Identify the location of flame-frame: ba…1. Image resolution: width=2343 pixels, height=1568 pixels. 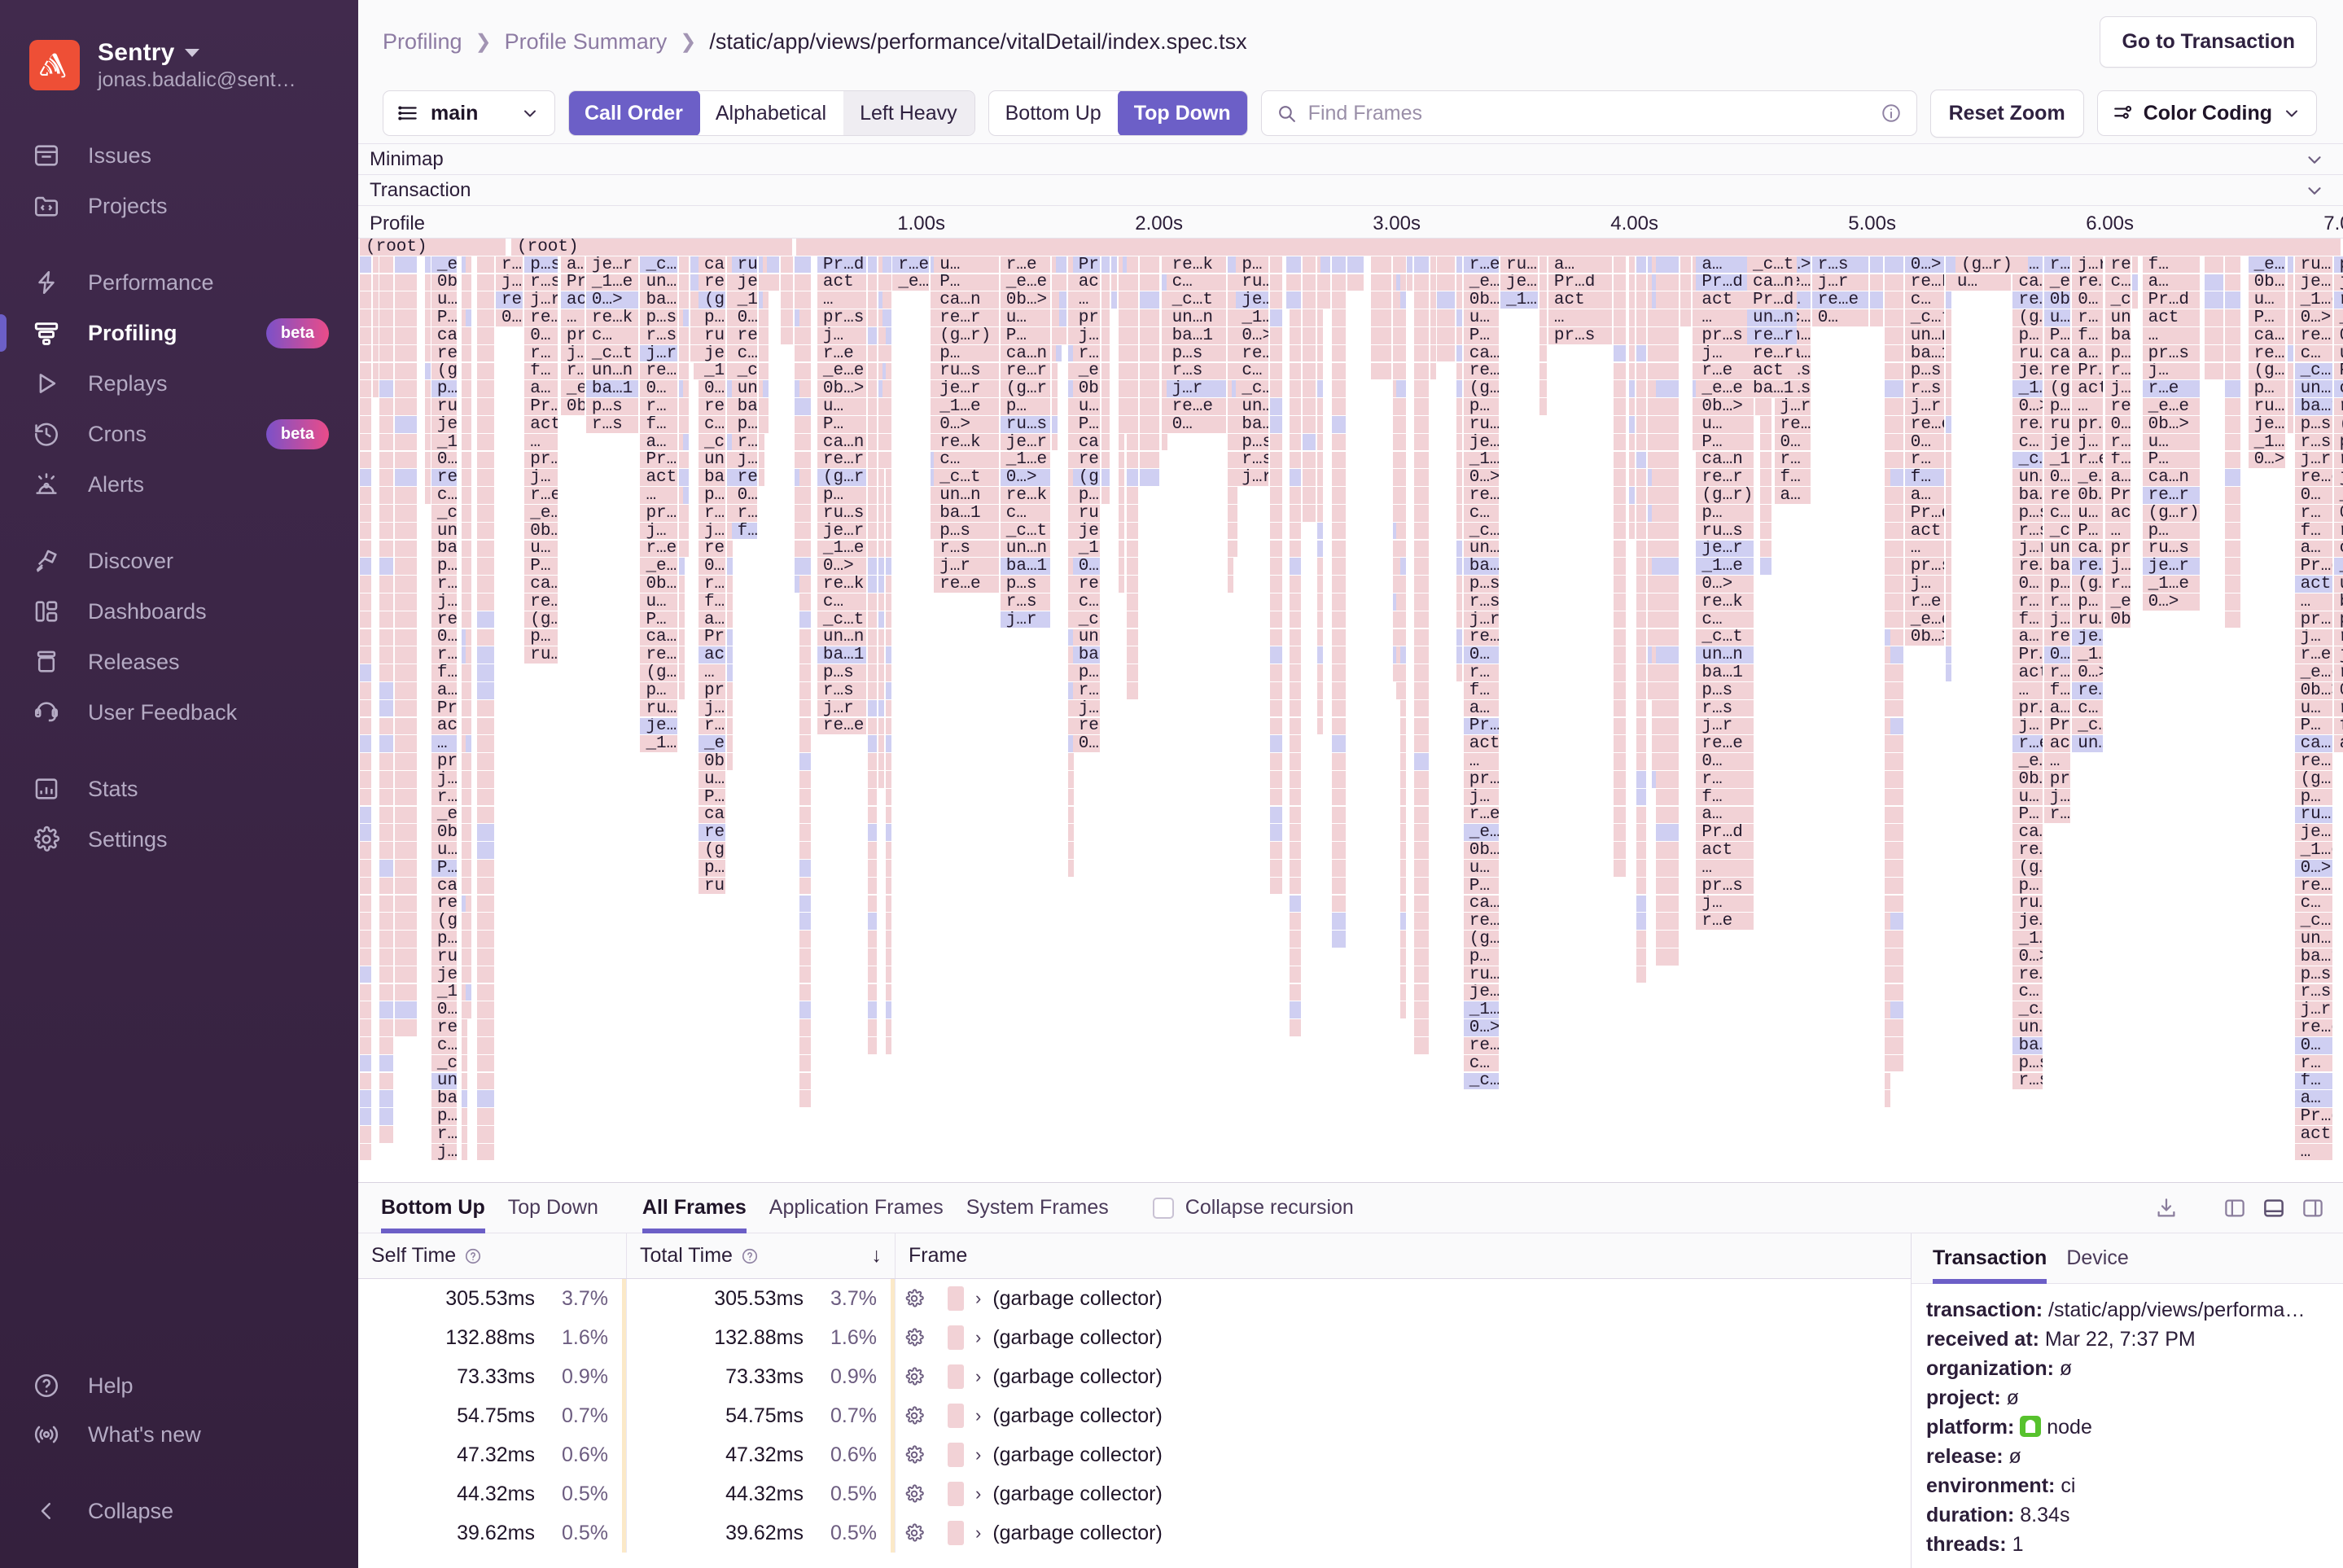
(1252, 425).